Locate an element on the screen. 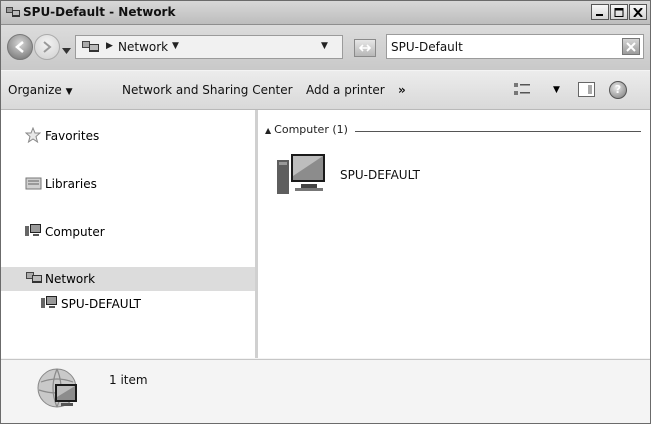 Image resolution: width=651 pixels, height=424 pixels. group-header: ▲ Computer (1) is located at coordinates (306, 129).